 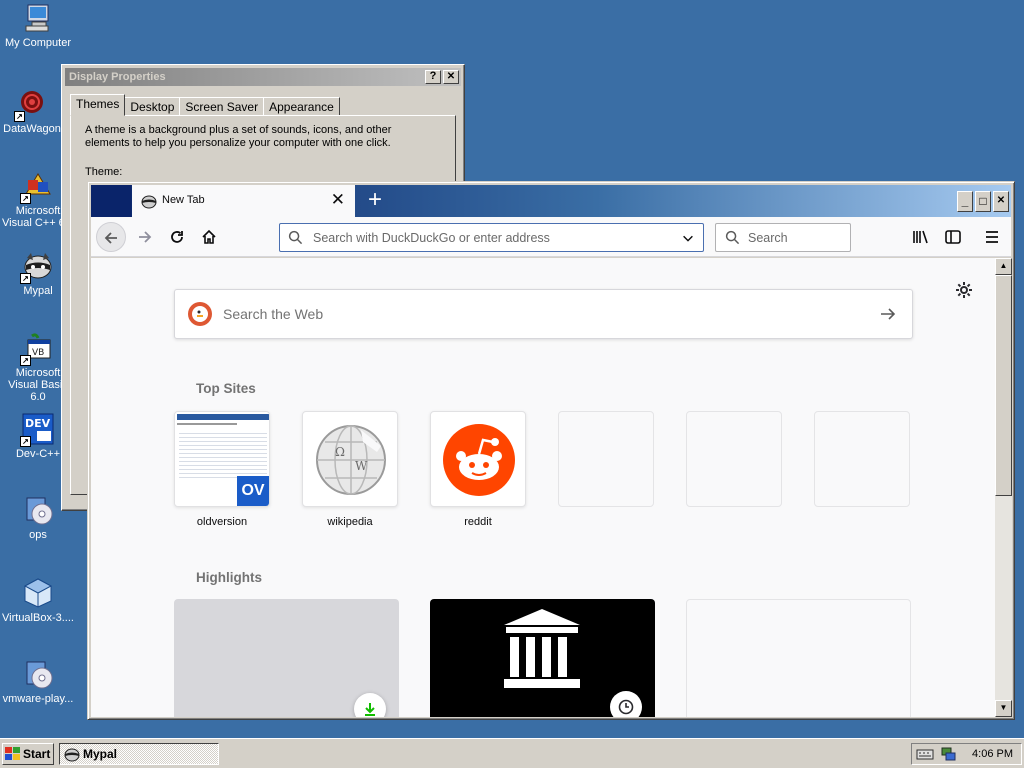 I want to click on address-input, so click(x=491, y=237).